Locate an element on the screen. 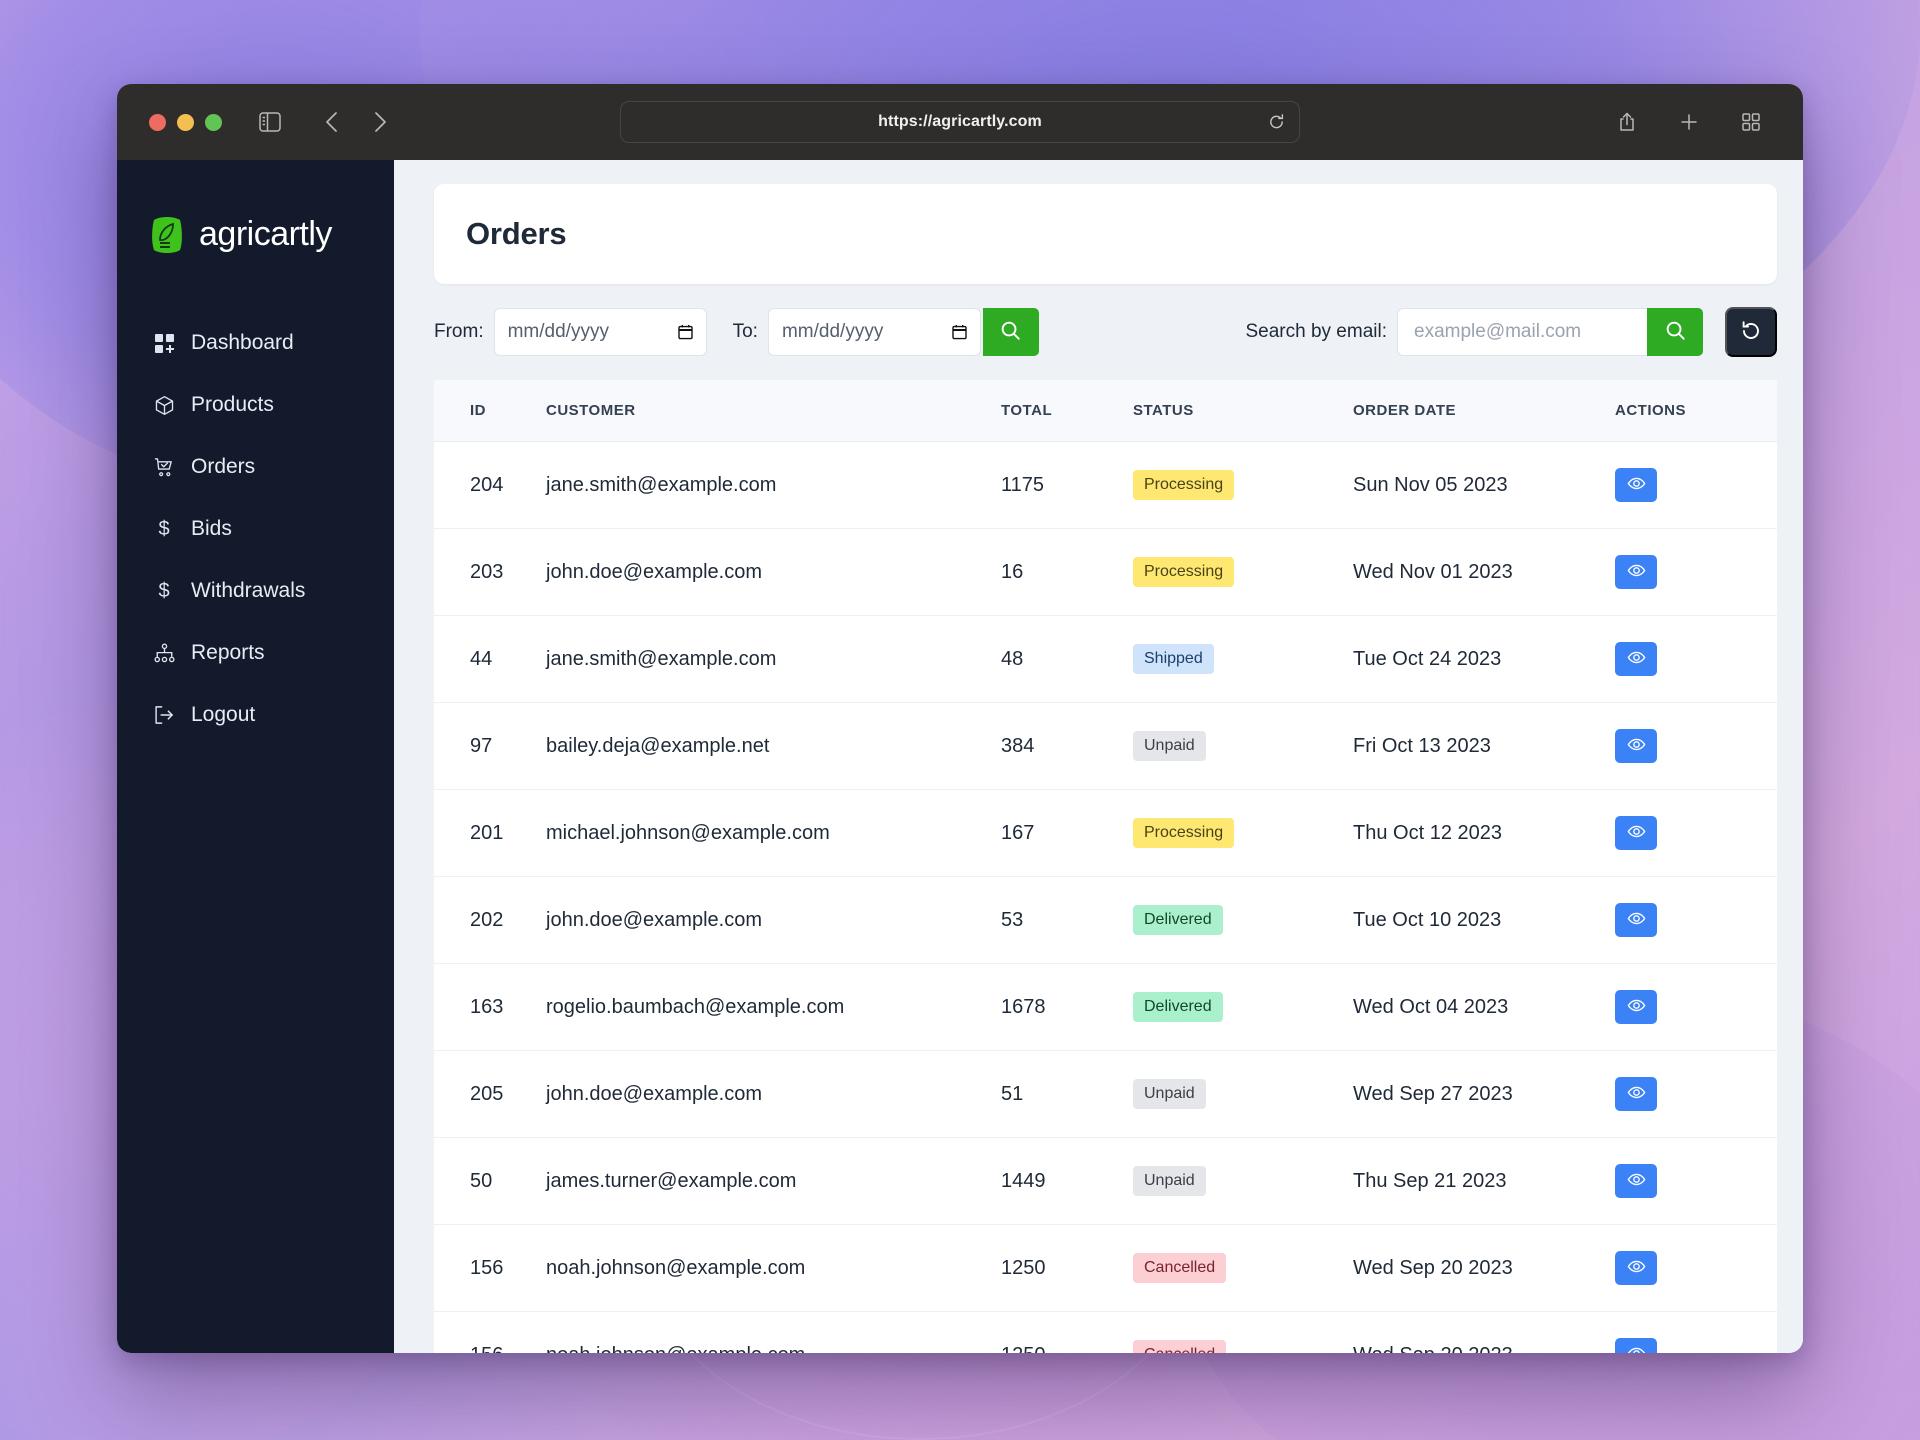 This screenshot has width=1920, height=1440. cell-order-date: Fri Oct 13 2023 is located at coordinates (1484, 746).